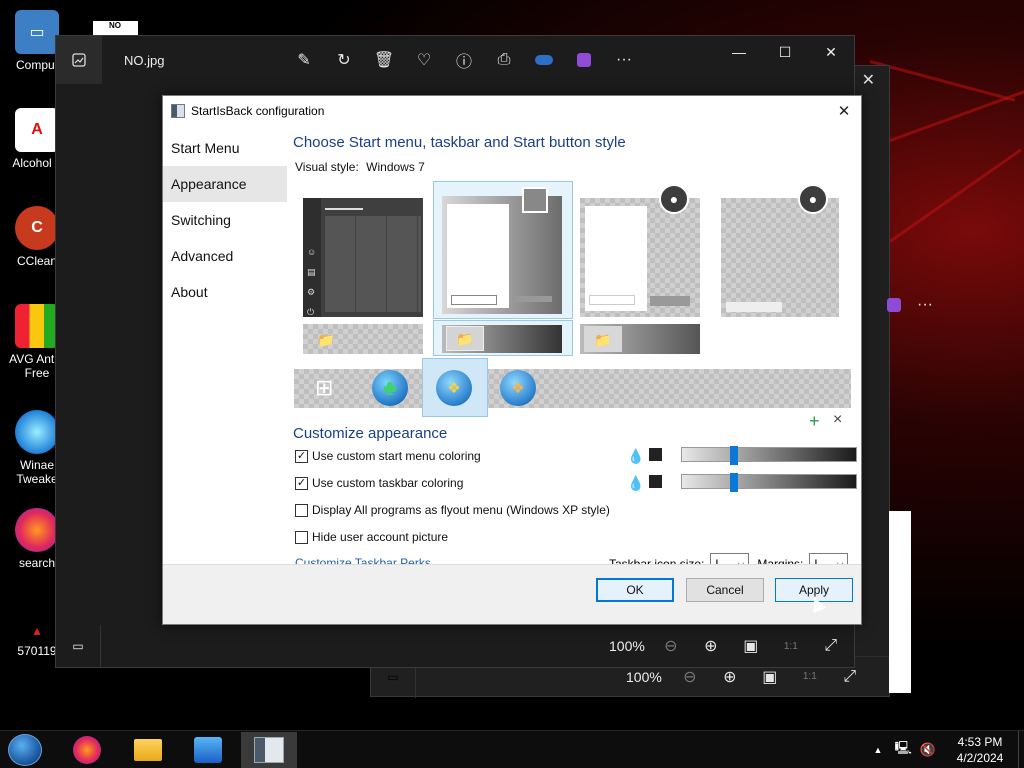 Image resolution: width=1024 pixels, height=768 pixels. Describe the element at coordinates (269, 750) in the screenshot. I see `taskbar-app-startisback` at that location.